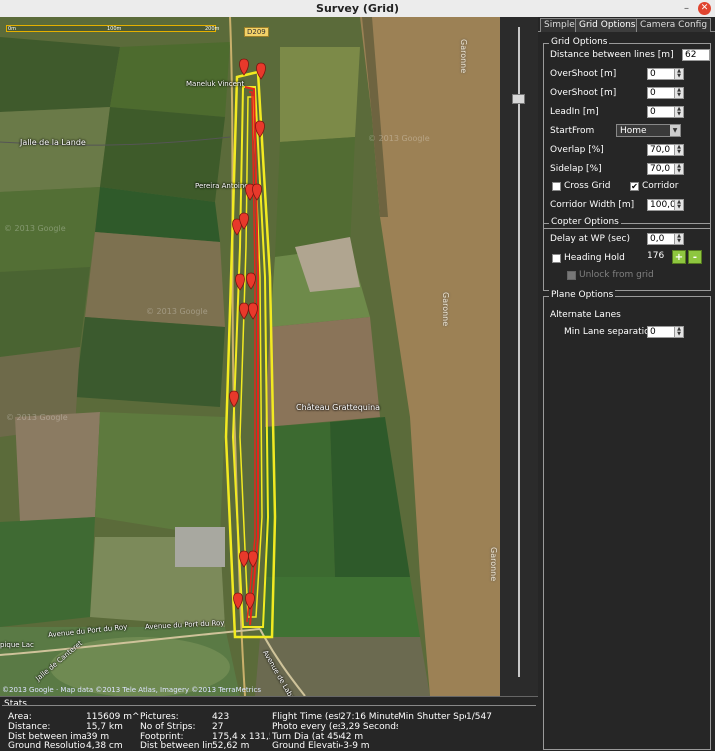  Describe the element at coordinates (585, 315) in the screenshot. I see `alternate-lanes-label: Alternate Lanes` at that location.